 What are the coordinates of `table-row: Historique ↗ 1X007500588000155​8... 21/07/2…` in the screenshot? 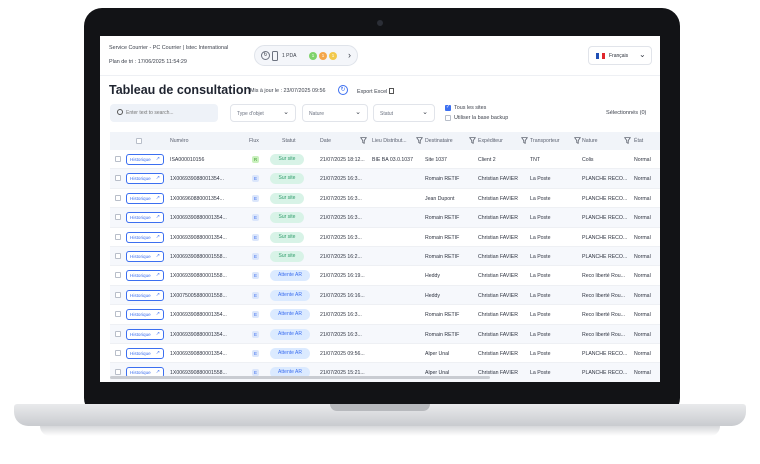 It's located at (385, 295).